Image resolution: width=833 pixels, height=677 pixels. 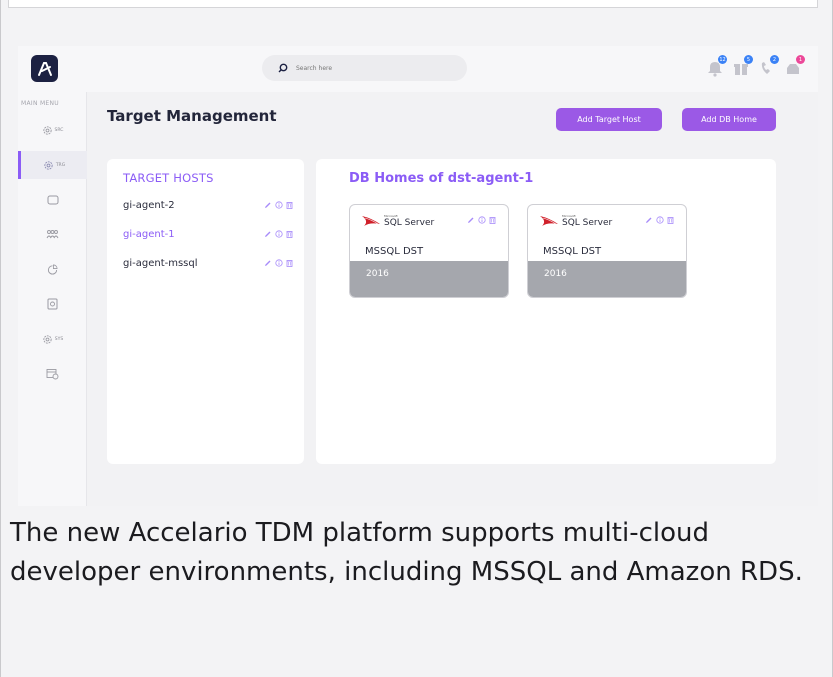 I want to click on sidebar: MAIN MENU SRC TRG SYS, so click(x=52, y=299).